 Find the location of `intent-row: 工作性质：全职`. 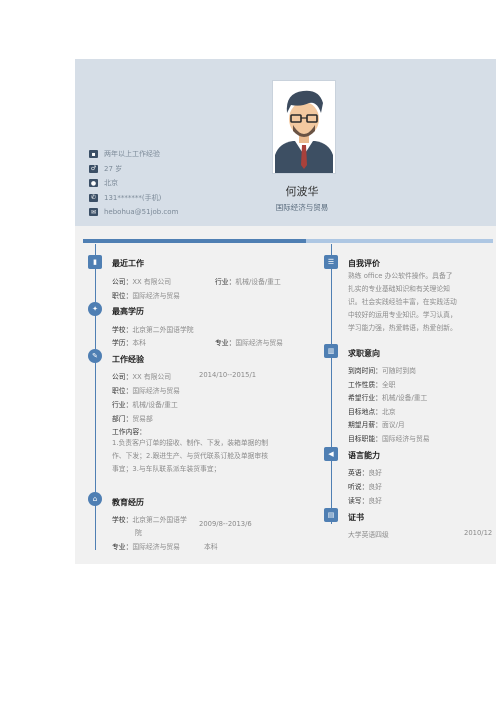

intent-row: 工作性质：全职 is located at coordinates (372, 385).